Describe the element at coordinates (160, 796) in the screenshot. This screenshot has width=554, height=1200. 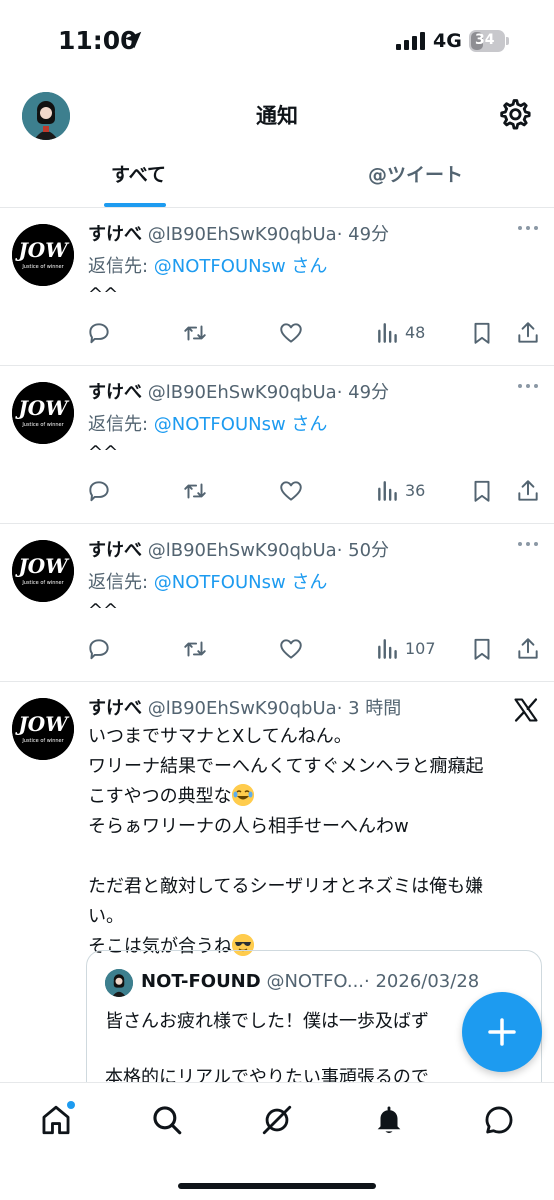
I see `tweet-line: こすやつの典型な` at that location.